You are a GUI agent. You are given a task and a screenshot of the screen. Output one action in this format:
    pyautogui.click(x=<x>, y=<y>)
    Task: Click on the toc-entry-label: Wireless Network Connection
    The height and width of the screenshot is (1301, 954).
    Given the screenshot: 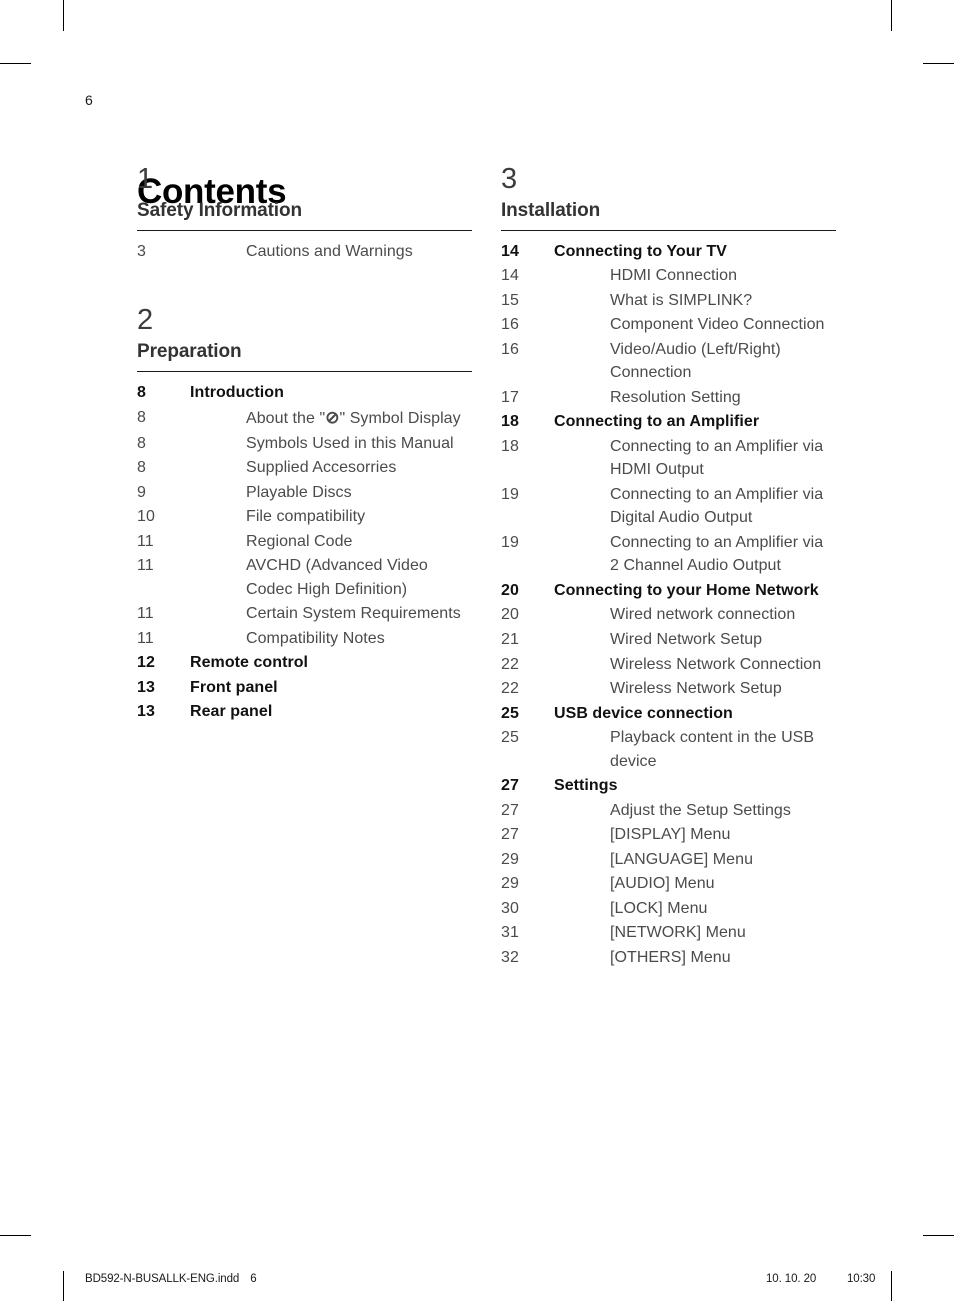 What is the action you would take?
    pyautogui.click(x=716, y=664)
    